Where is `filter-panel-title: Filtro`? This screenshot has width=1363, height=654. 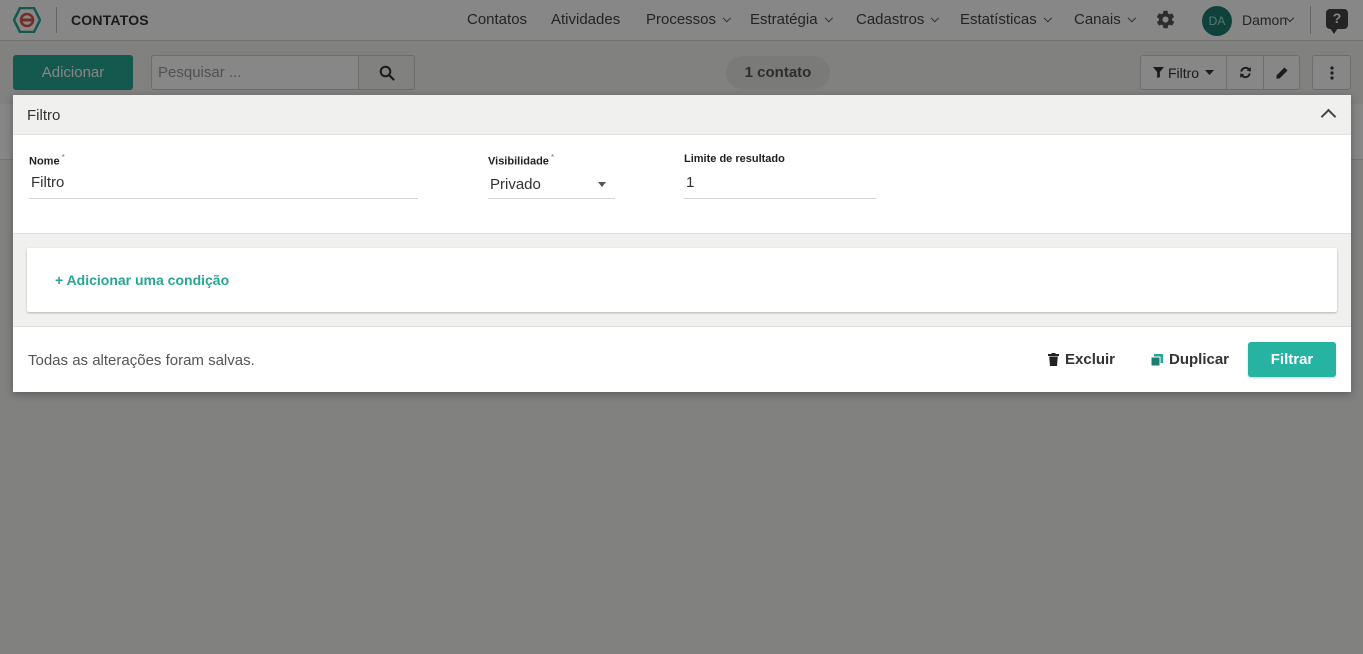
filter-panel-title: Filtro is located at coordinates (44, 115).